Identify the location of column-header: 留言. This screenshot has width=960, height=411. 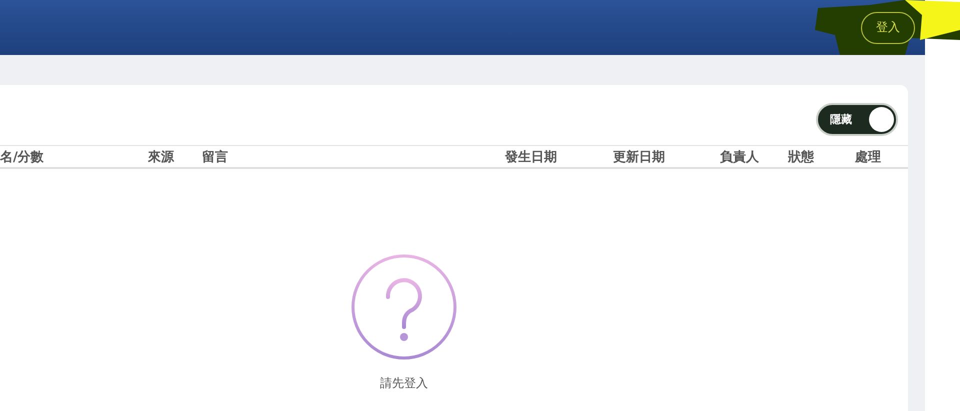
(215, 157).